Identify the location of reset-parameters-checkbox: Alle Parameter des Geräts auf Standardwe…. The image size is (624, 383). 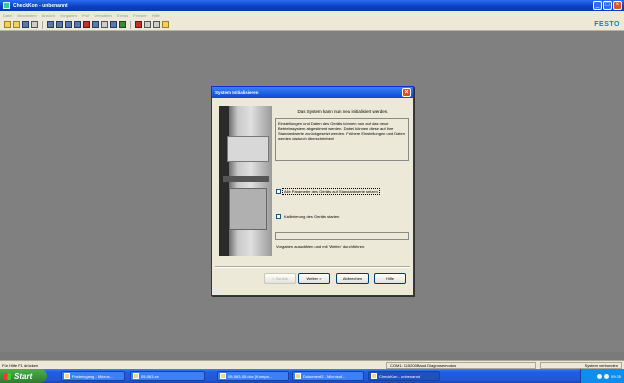
(328, 191).